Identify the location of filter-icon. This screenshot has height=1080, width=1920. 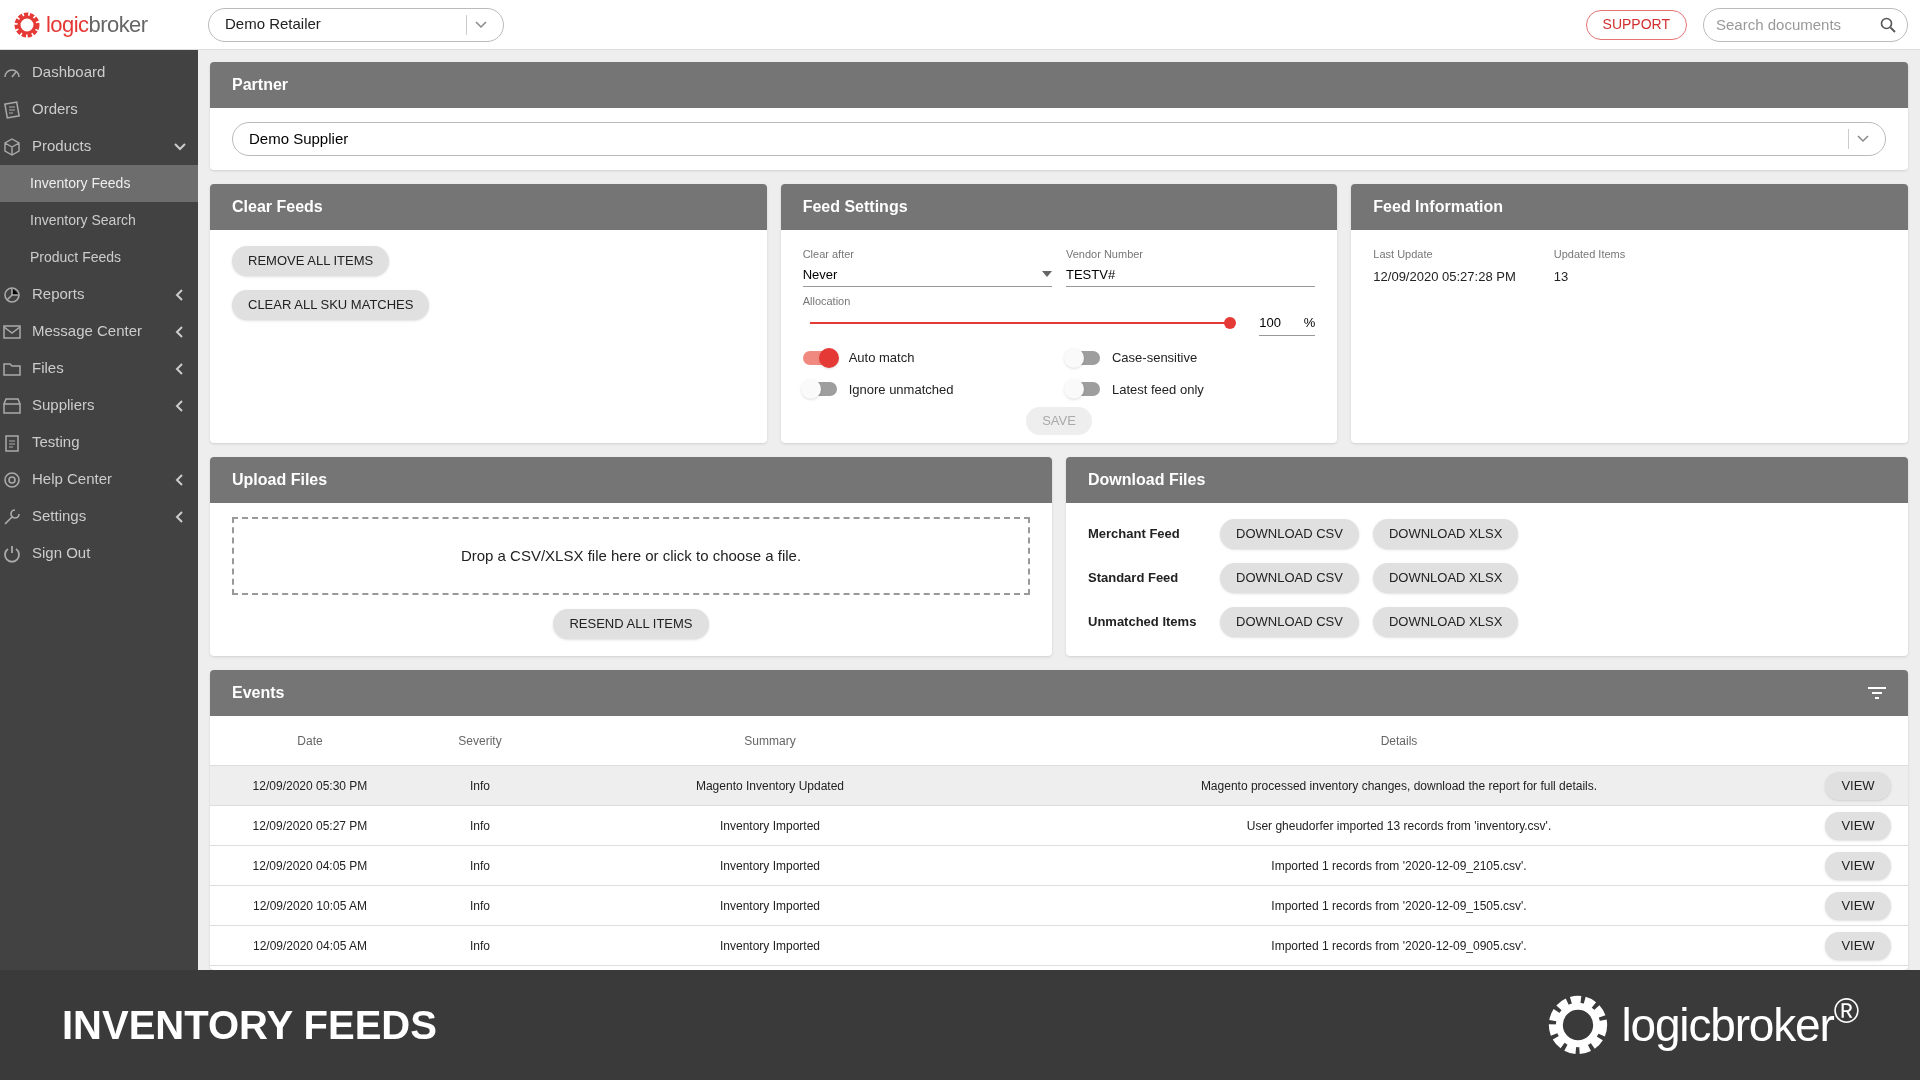
(1877, 693).